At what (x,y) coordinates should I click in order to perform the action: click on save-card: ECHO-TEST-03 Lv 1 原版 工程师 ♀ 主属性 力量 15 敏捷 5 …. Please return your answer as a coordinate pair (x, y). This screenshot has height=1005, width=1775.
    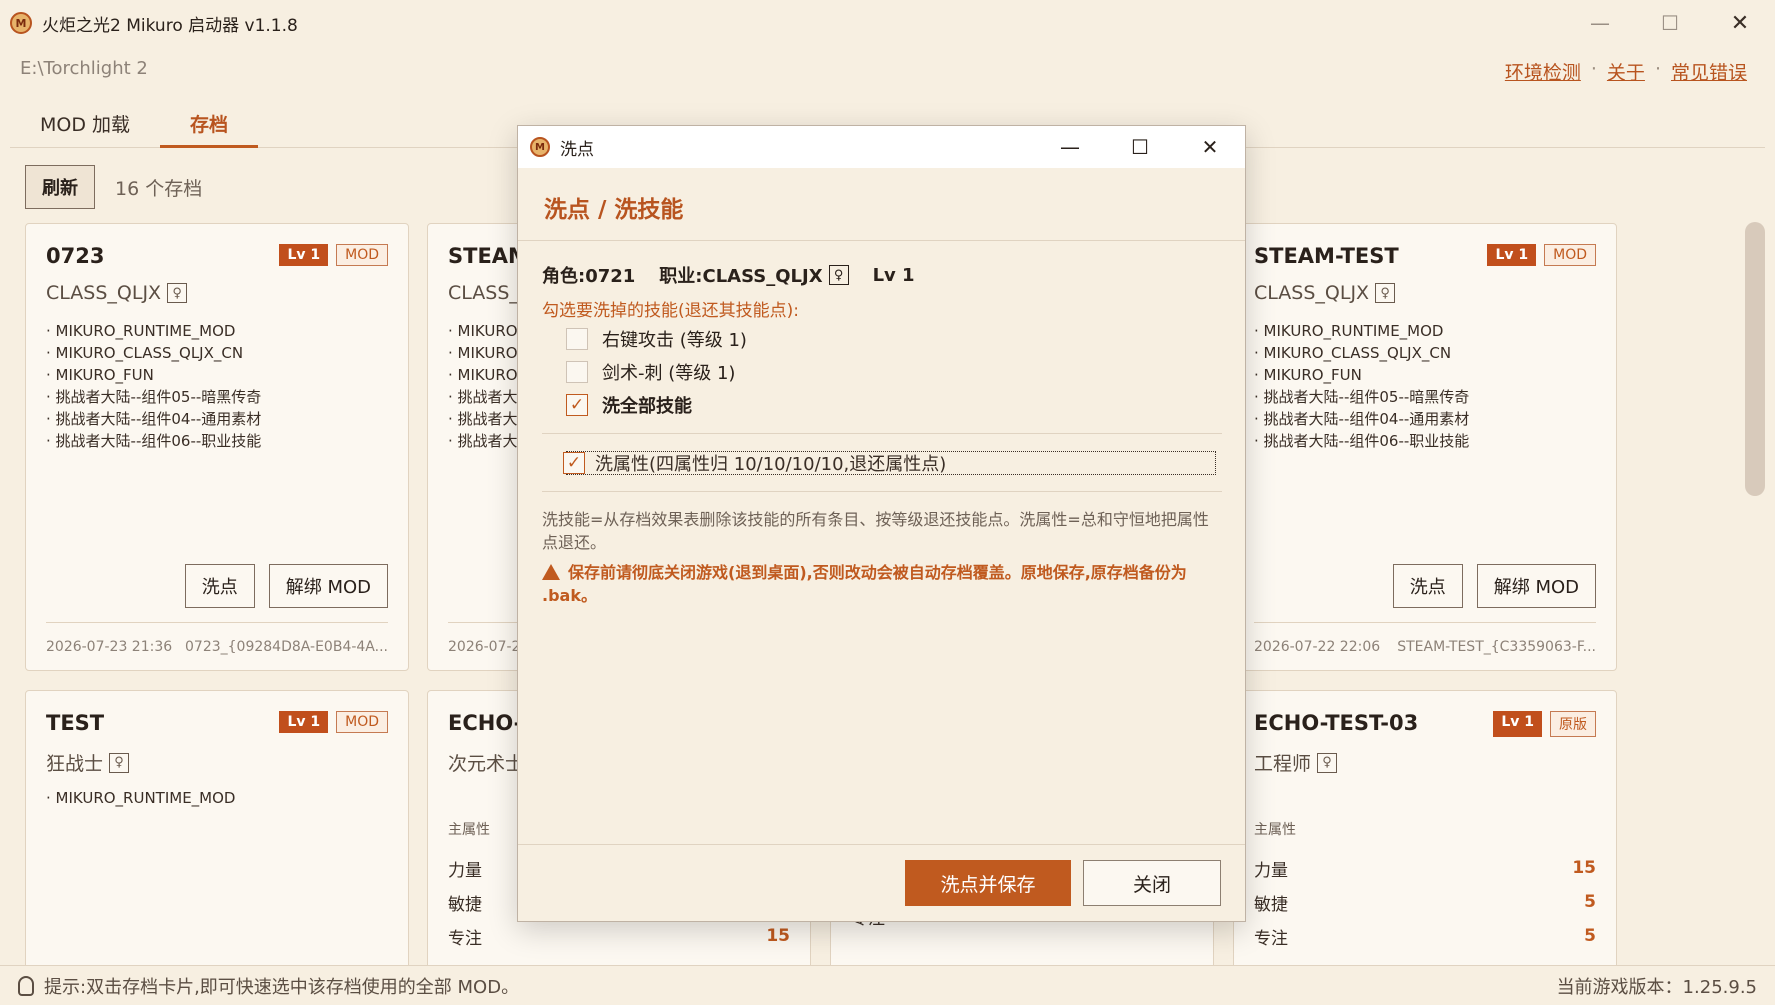
    Looking at the image, I should click on (1425, 840).